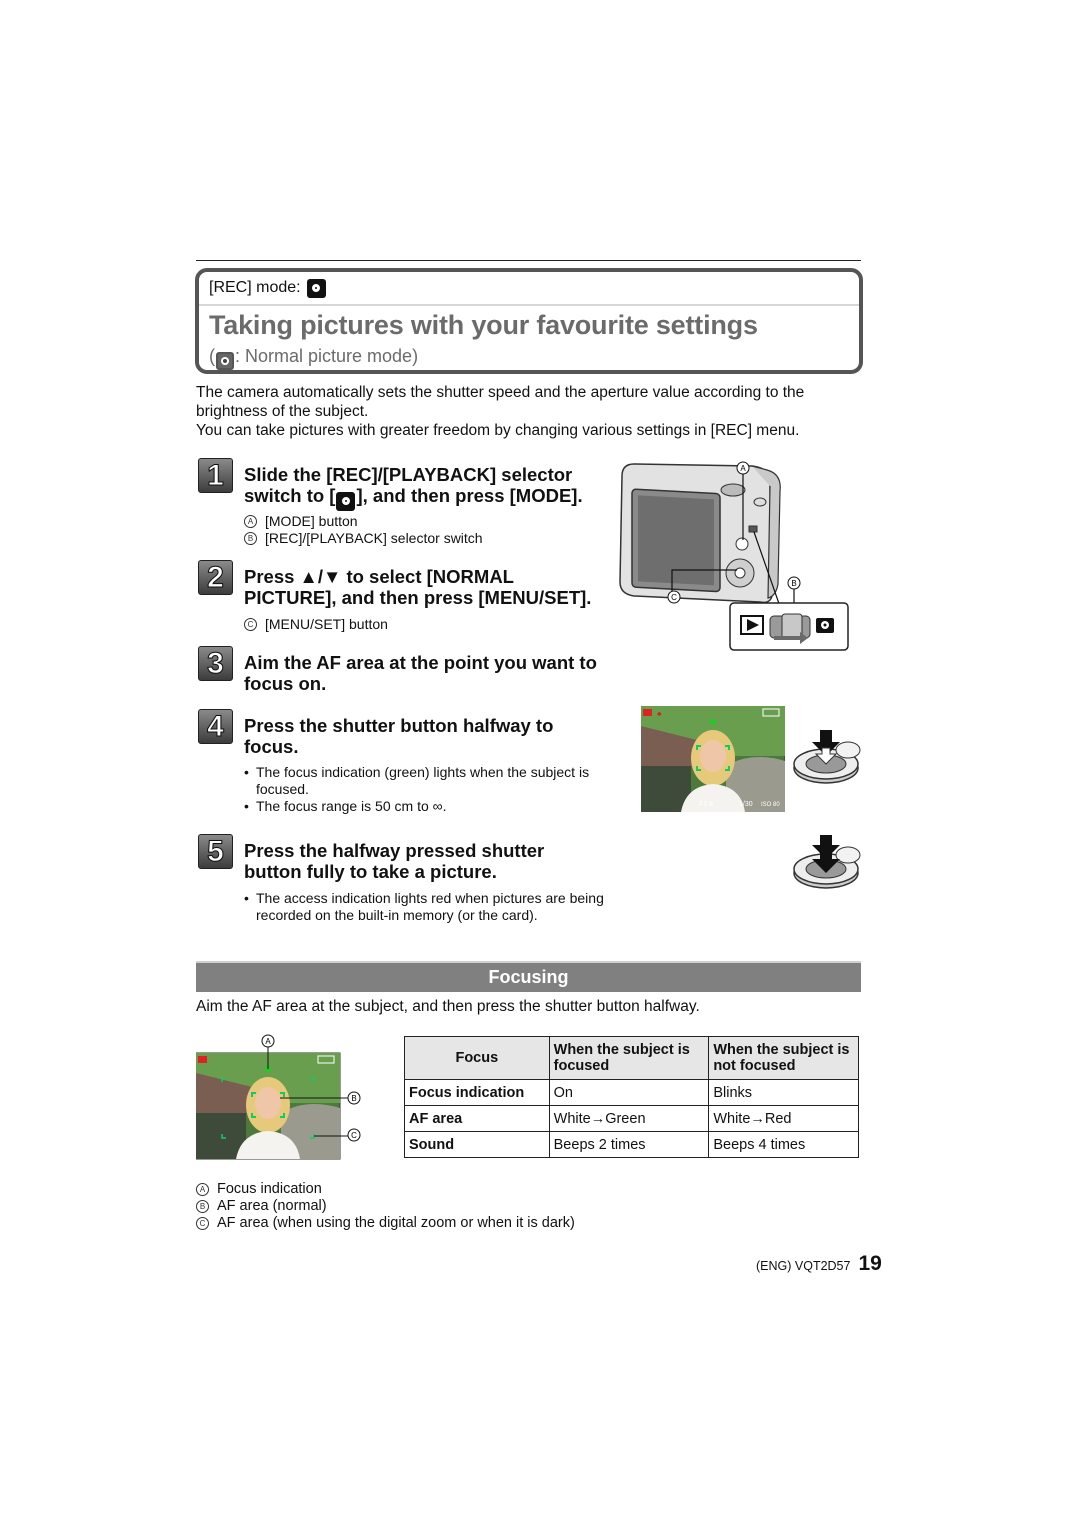 Image resolution: width=1080 pixels, height=1526 pixels. Describe the element at coordinates (827, 862) in the screenshot. I see `shutter-full-press-illustration` at that location.